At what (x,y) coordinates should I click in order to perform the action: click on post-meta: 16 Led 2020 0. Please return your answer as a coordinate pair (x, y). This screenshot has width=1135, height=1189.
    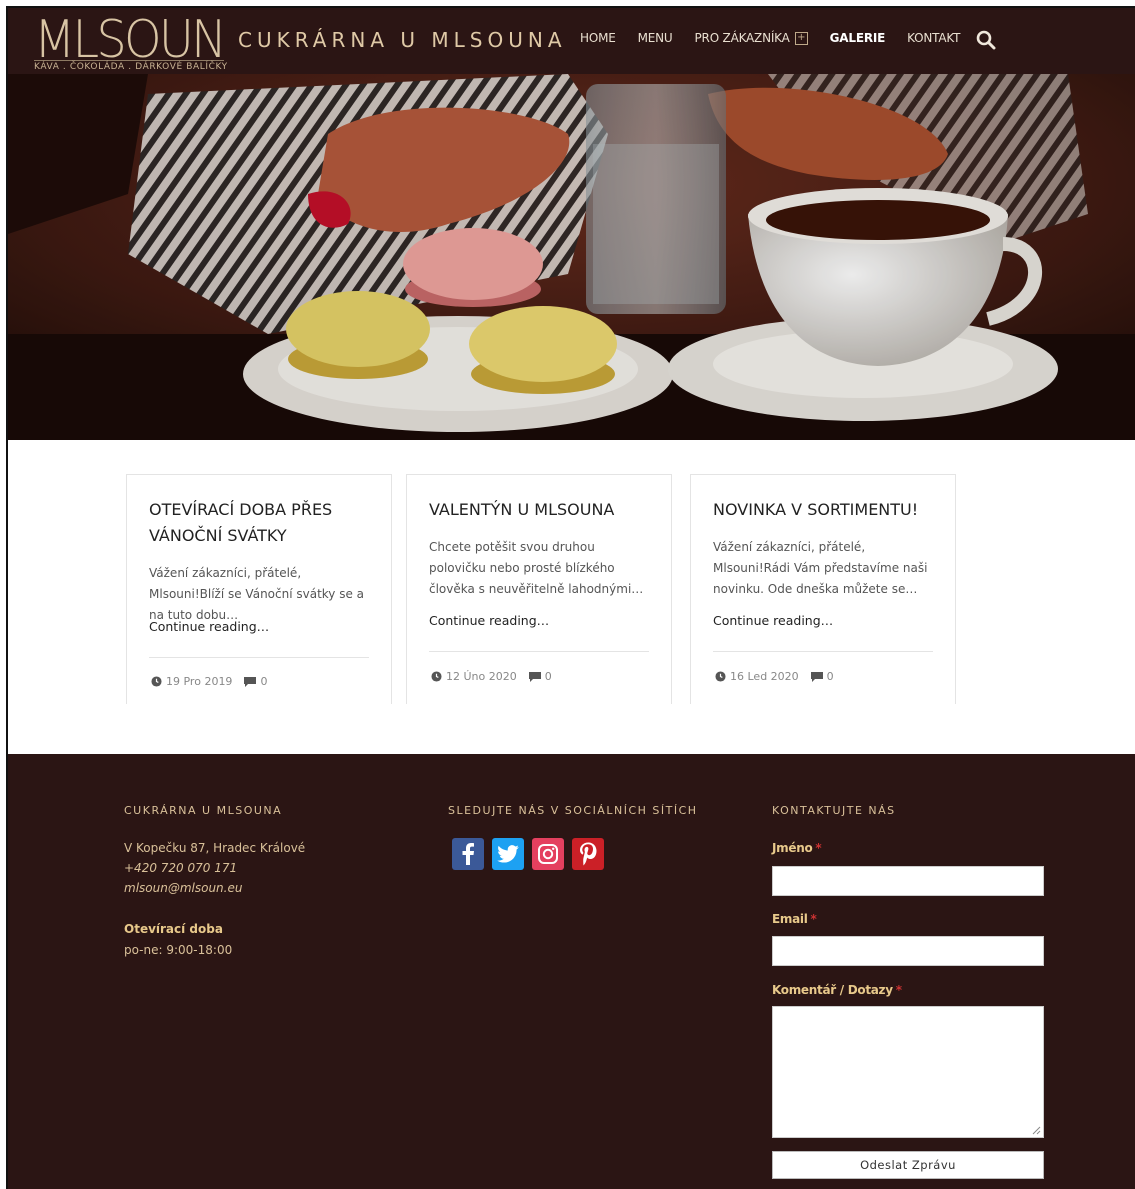
    Looking at the image, I should click on (774, 676).